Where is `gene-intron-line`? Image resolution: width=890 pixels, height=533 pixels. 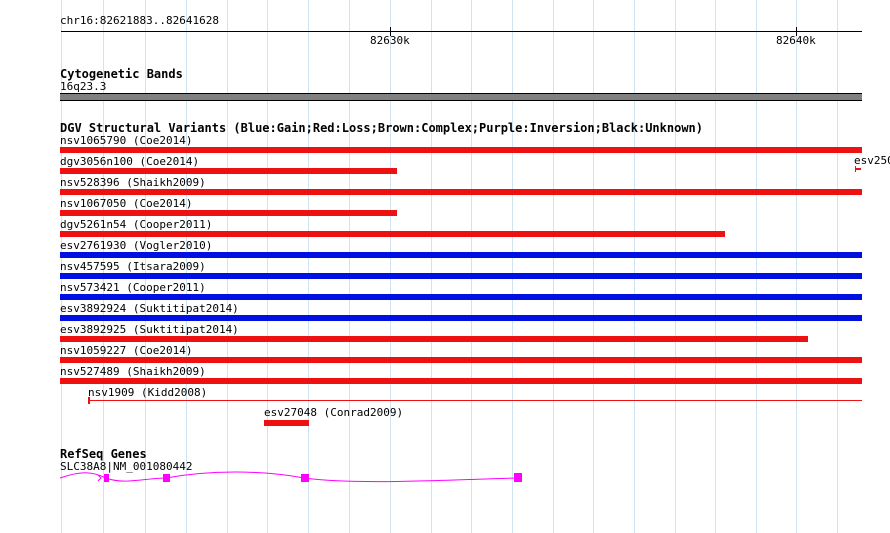 gene-intron-line is located at coordinates (288, 477).